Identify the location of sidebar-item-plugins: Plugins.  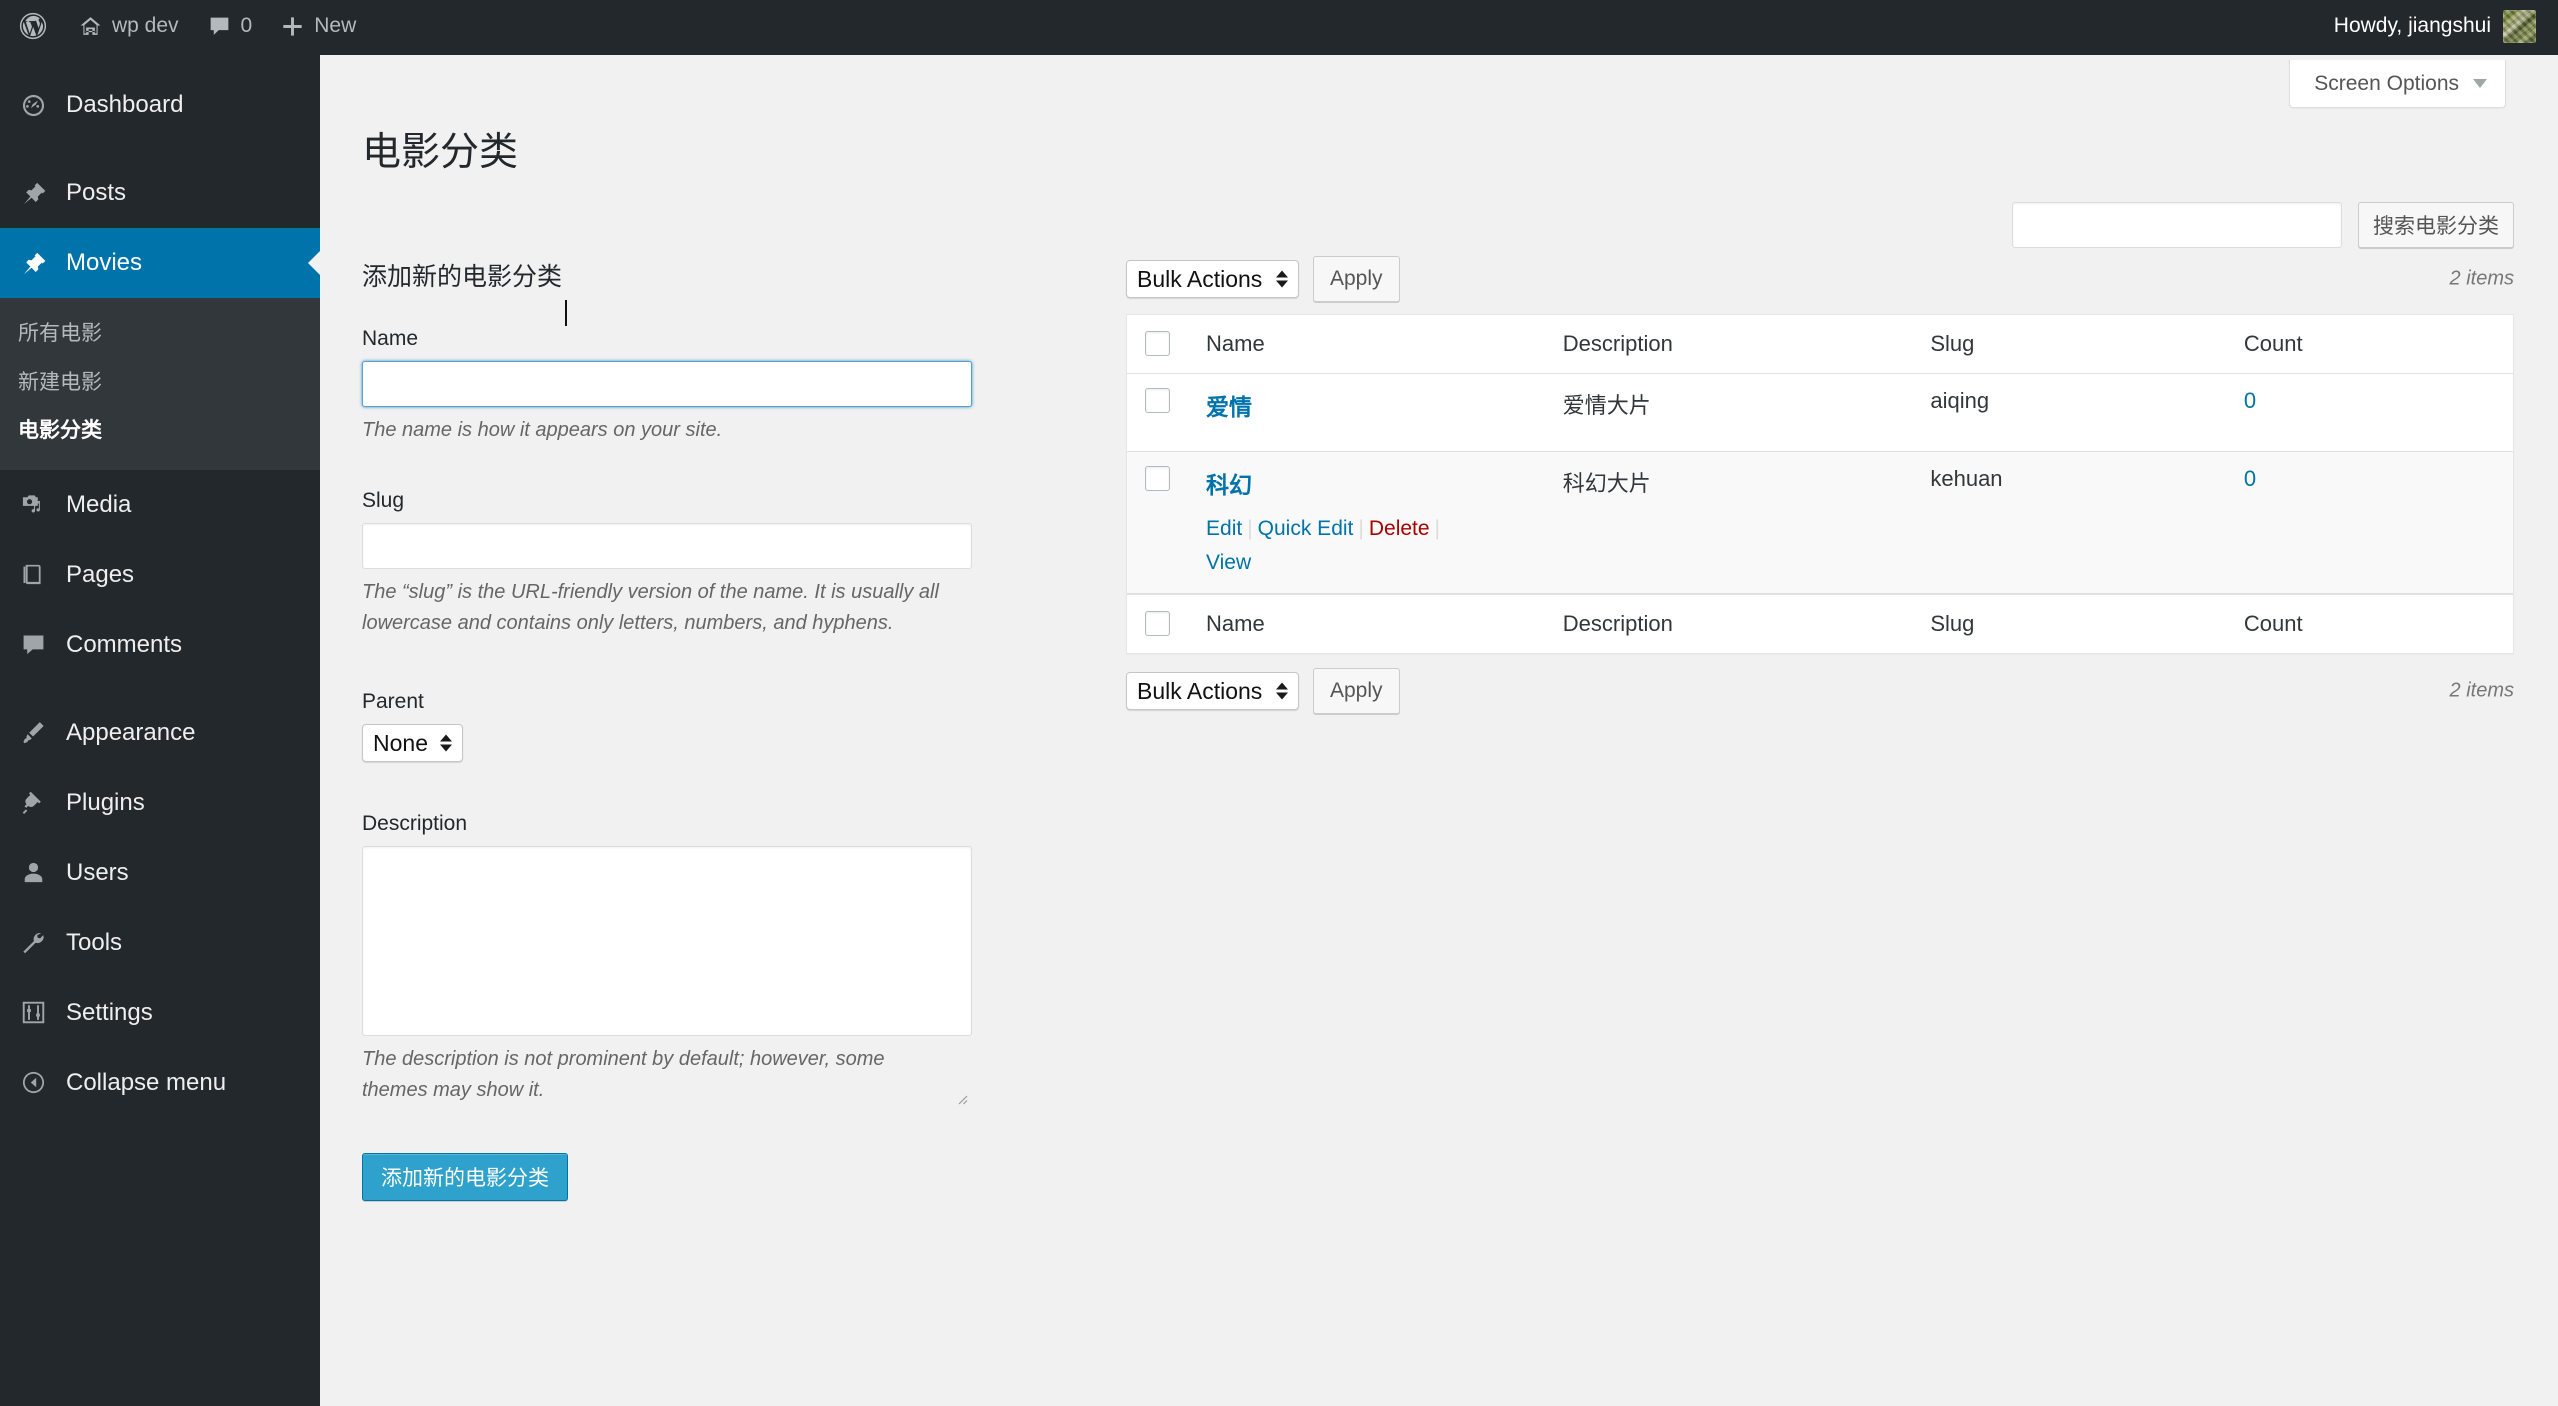
(160, 803).